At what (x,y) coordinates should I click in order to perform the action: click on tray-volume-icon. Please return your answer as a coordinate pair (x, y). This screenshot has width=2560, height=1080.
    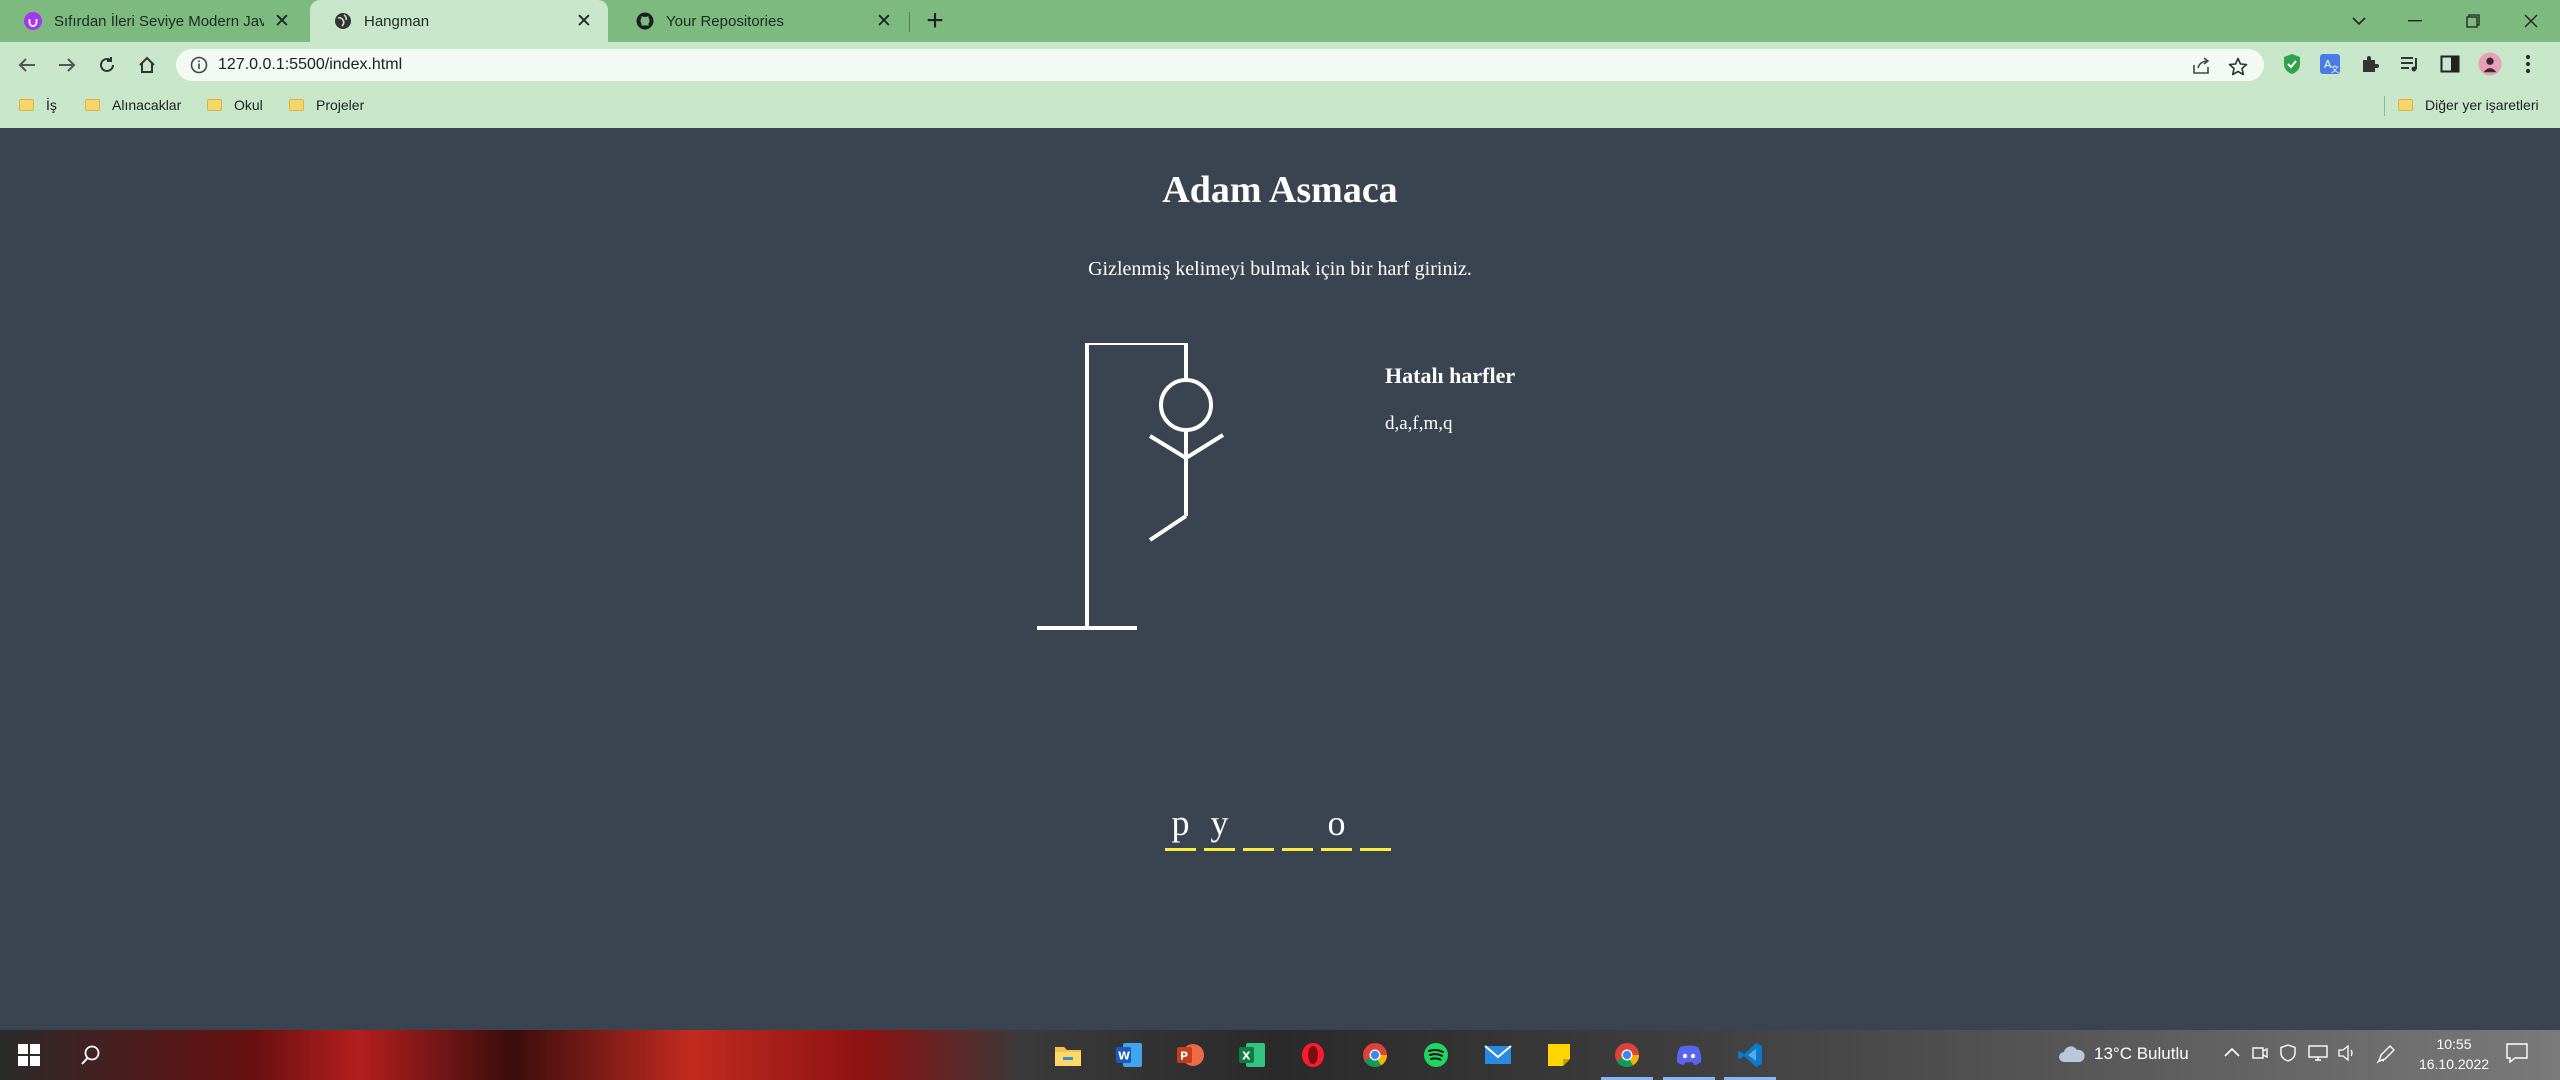
    Looking at the image, I should click on (2347, 1055).